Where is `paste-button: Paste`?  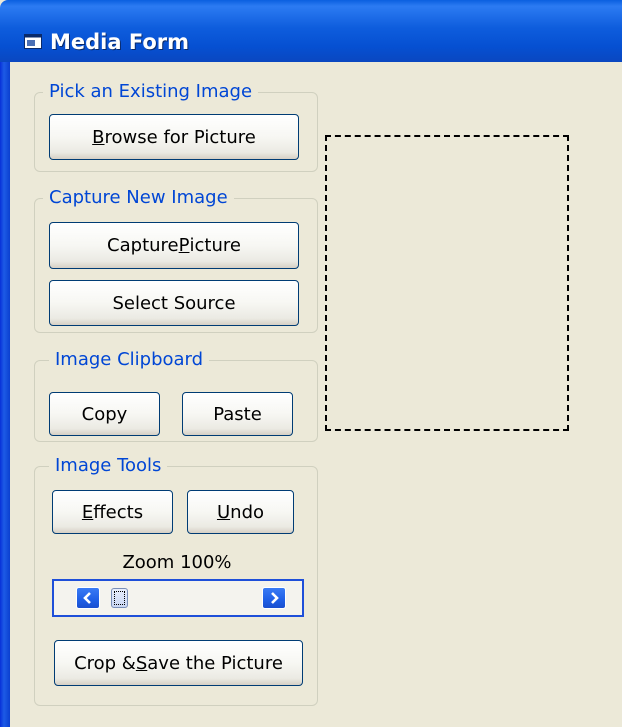
paste-button: Paste is located at coordinates (237, 414).